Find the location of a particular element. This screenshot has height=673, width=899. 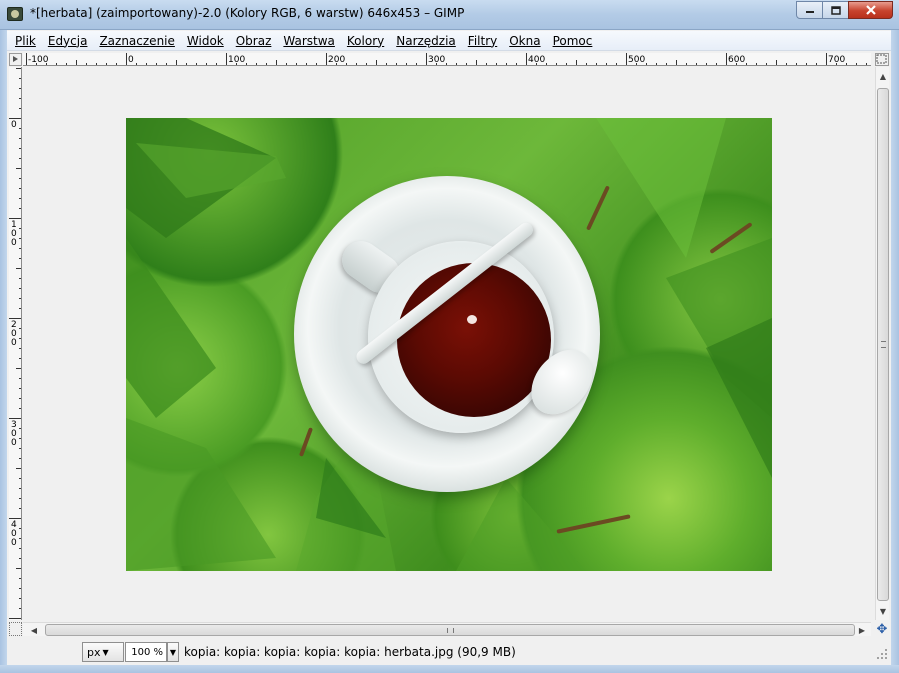

image-menu-arrow-button is located at coordinates (15, 59).